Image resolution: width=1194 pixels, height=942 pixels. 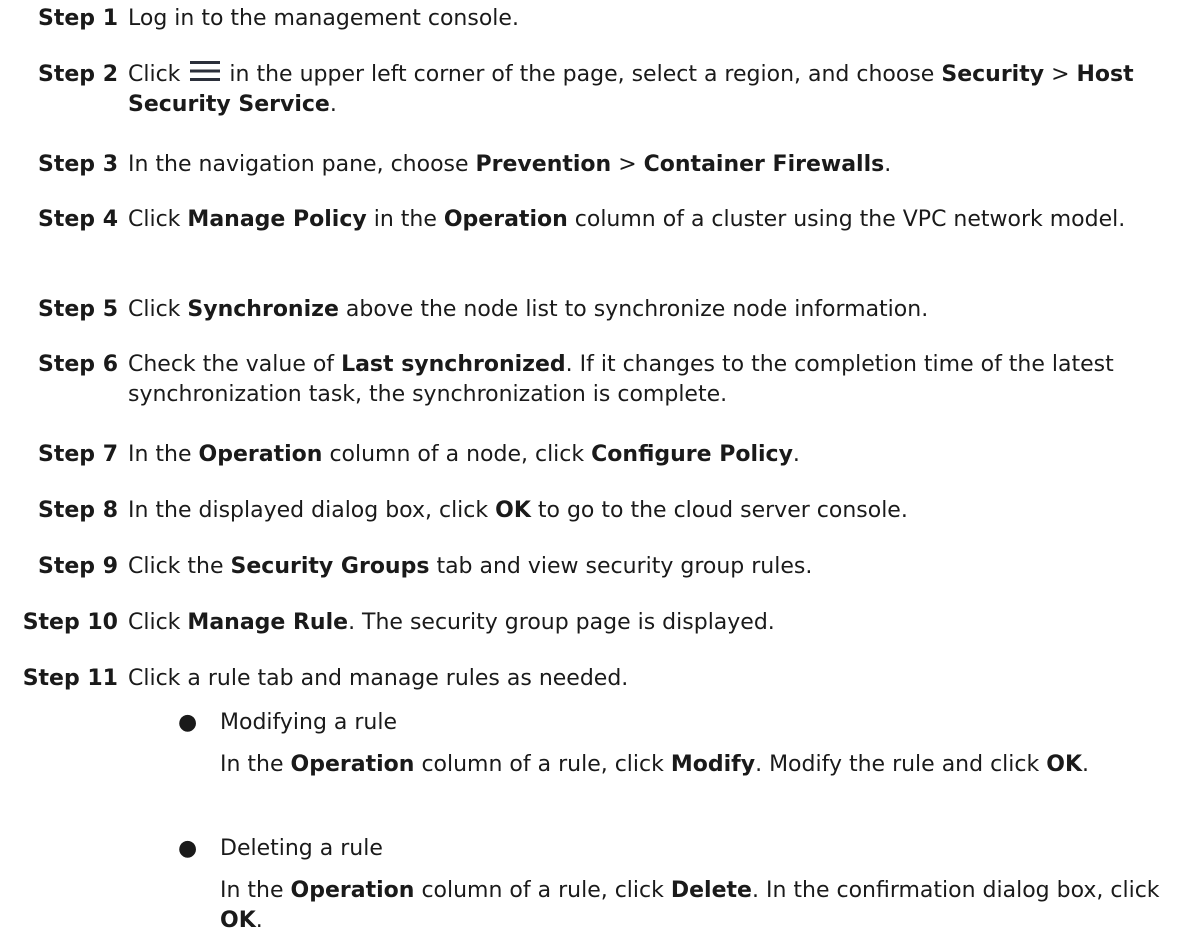 What do you see at coordinates (993, 74) in the screenshot?
I see `ui-term: Security` at bounding box center [993, 74].